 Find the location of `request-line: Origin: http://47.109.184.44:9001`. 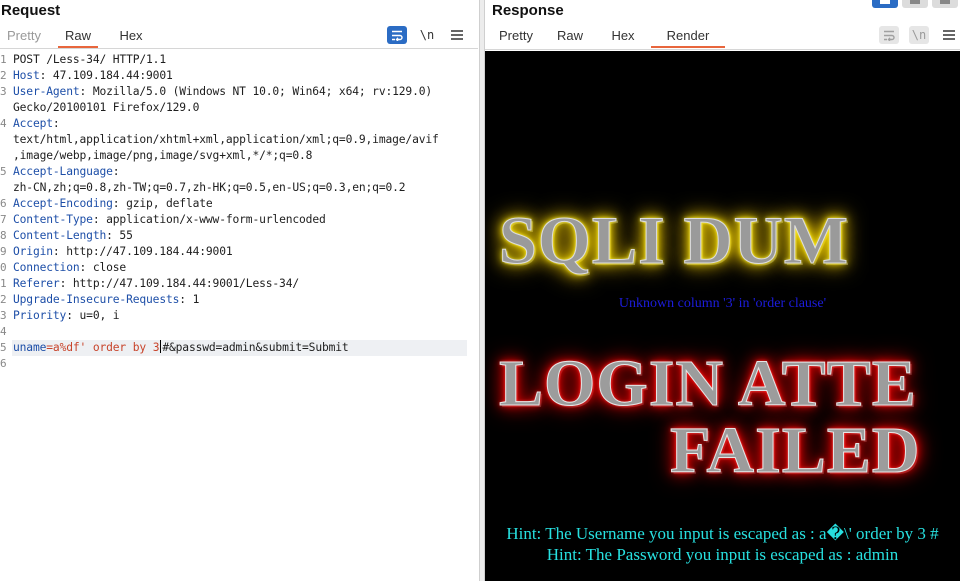

request-line: Origin: http://47.109.184.44:9001 is located at coordinates (123, 252).